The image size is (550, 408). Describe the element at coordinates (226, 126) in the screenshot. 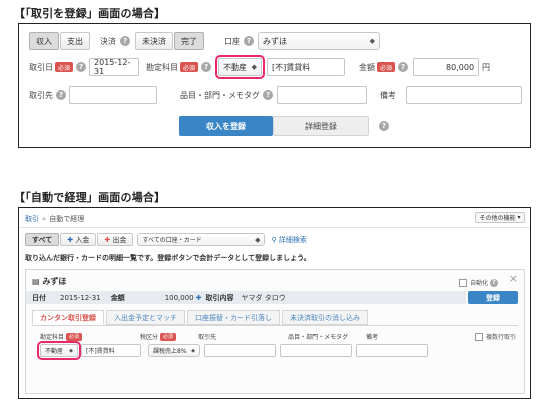

I see `register-income-button: 収入を登録` at that location.